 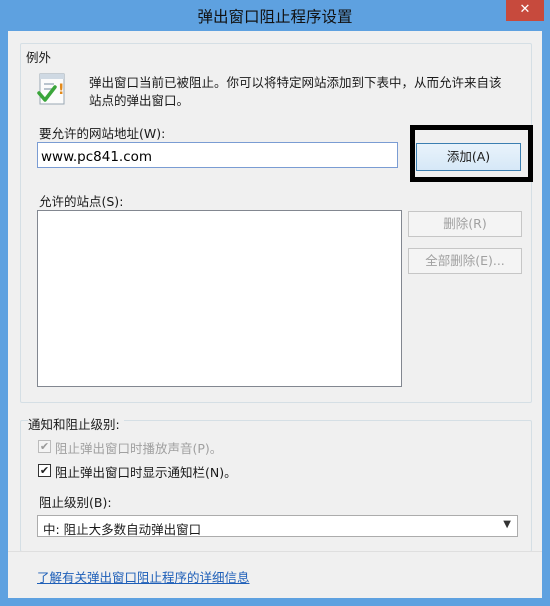 What do you see at coordinates (102, 133) in the screenshot?
I see `address-label: 要允许的网站地址(W):` at bounding box center [102, 133].